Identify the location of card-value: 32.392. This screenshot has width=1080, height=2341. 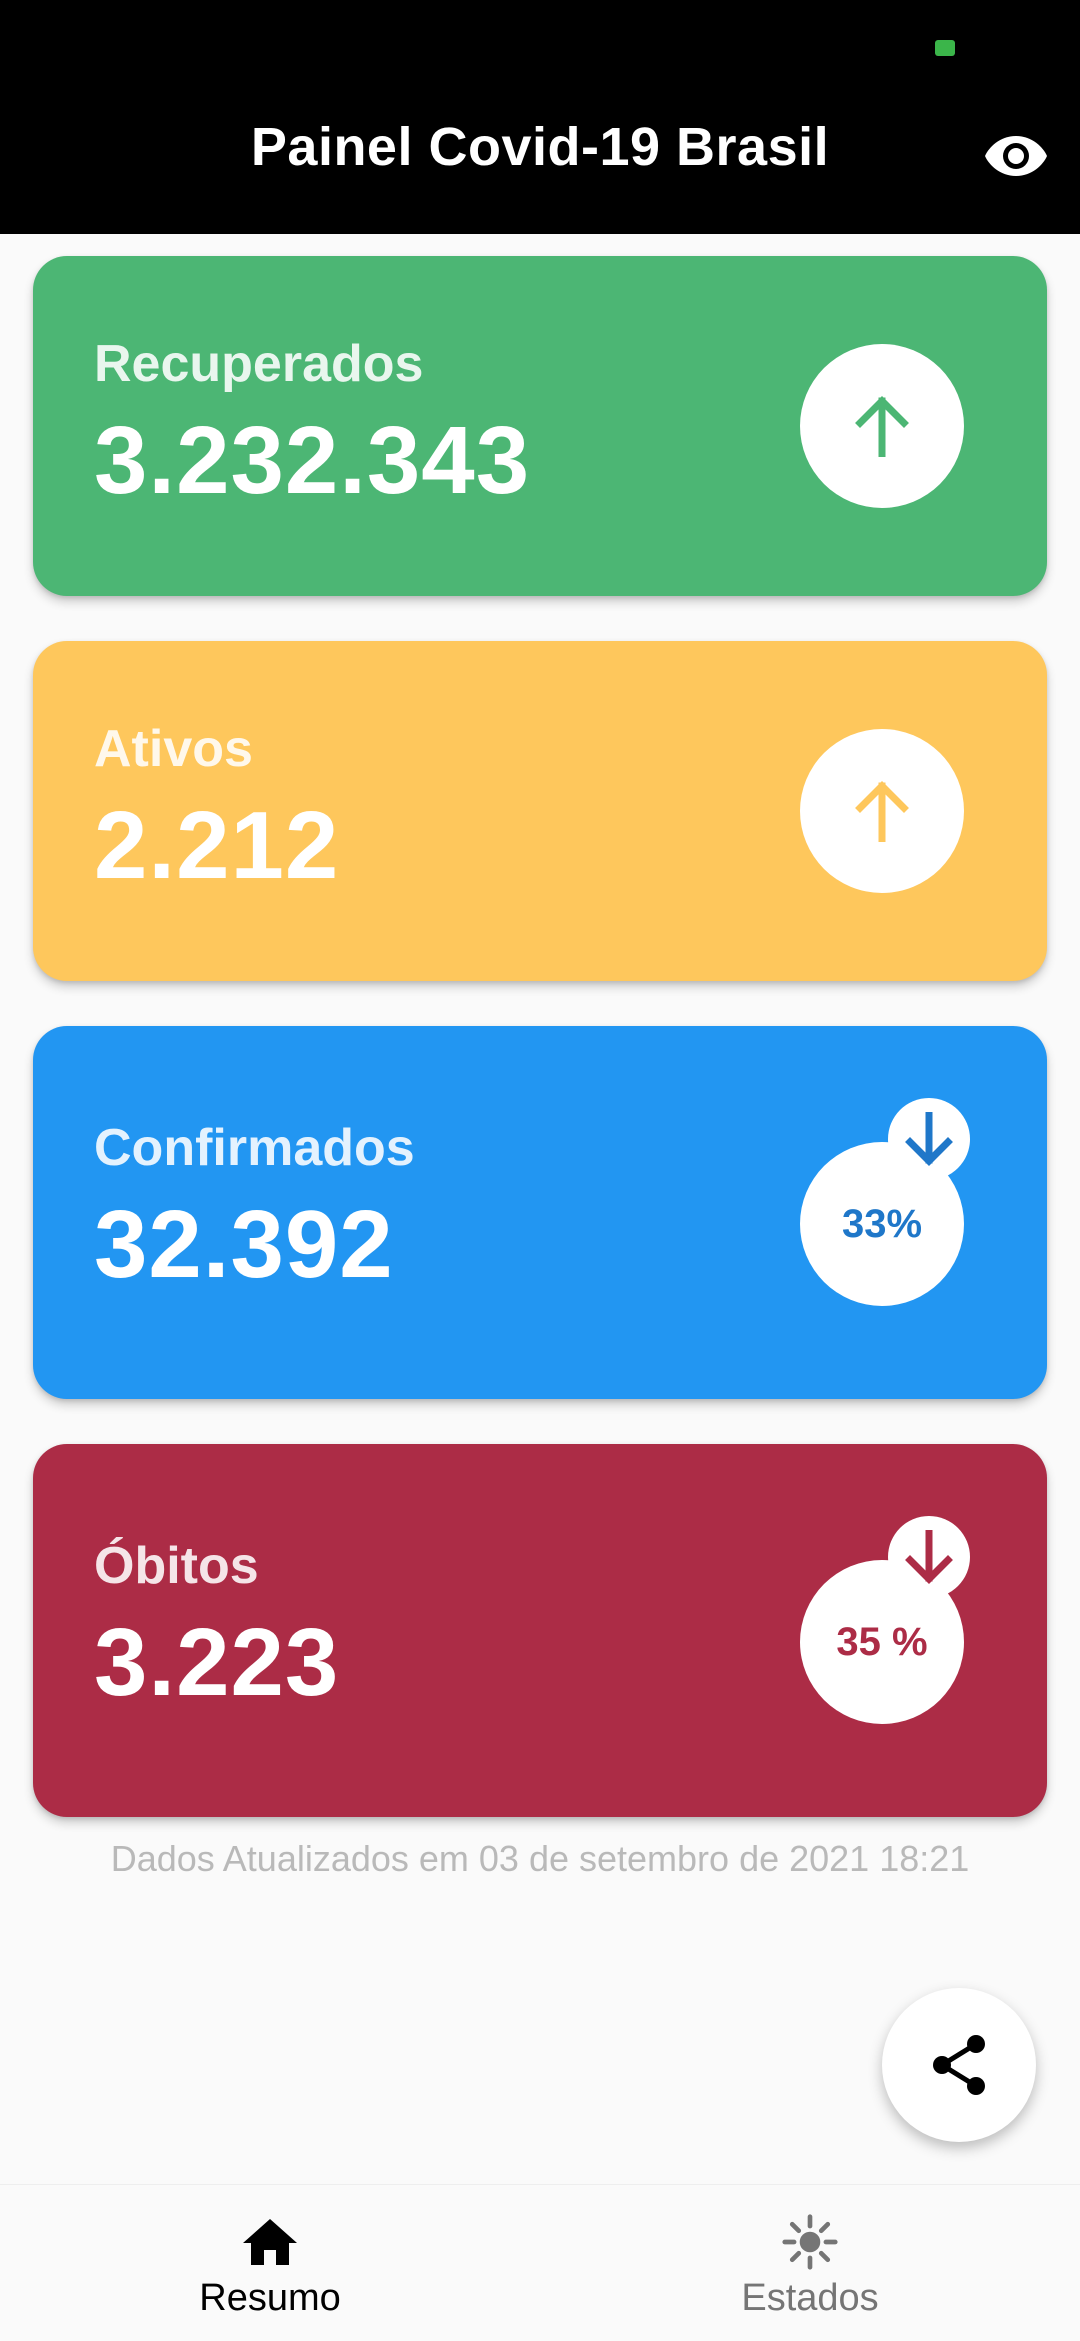
(244, 1244).